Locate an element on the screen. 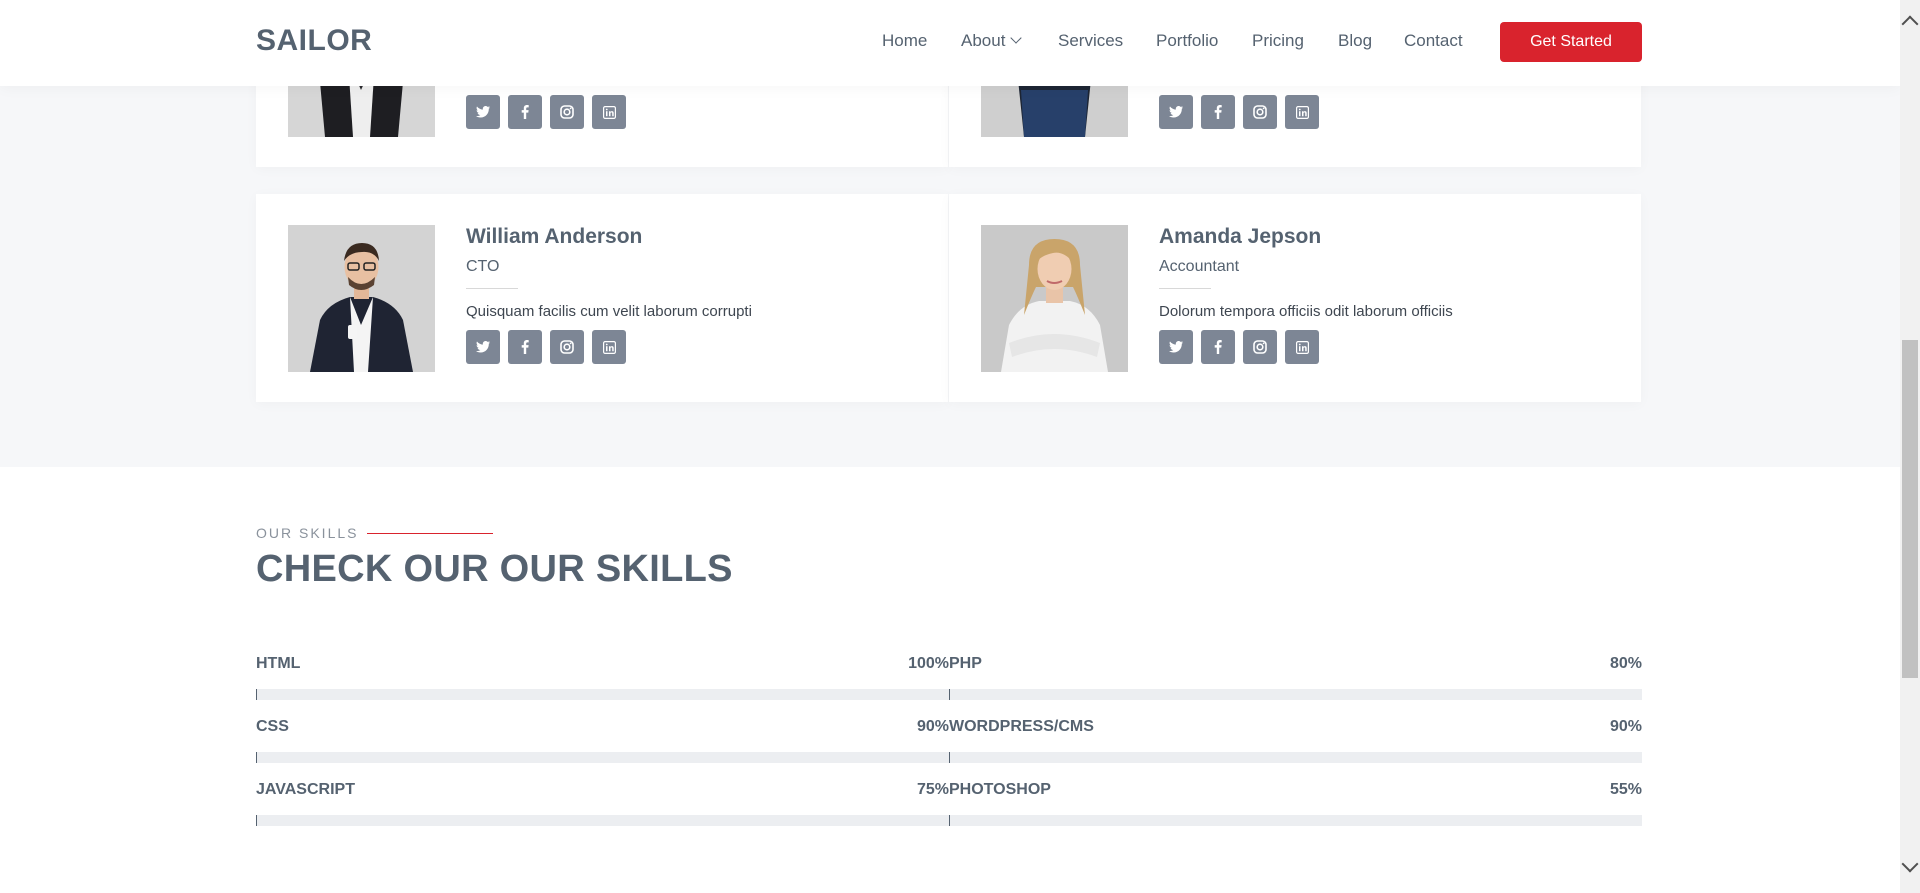  chevron-down-icon is located at coordinates (1016, 38).